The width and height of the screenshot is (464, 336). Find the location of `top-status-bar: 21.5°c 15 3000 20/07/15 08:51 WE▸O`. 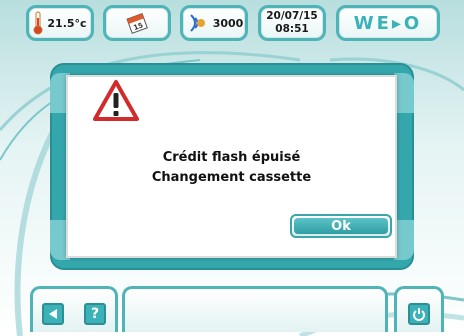

top-status-bar: 21.5°c 15 3000 20/07/15 08:51 WE▸O is located at coordinates (232, 23).